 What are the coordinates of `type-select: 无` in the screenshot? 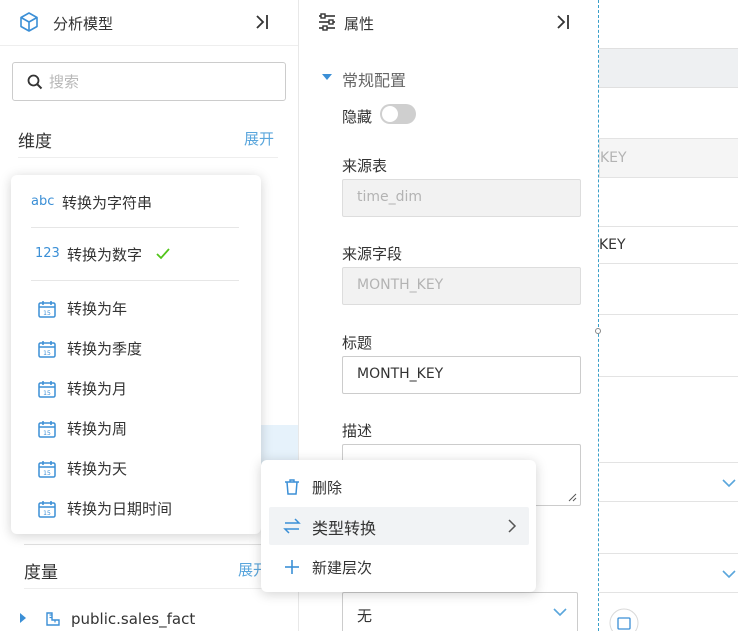 It's located at (460, 611).